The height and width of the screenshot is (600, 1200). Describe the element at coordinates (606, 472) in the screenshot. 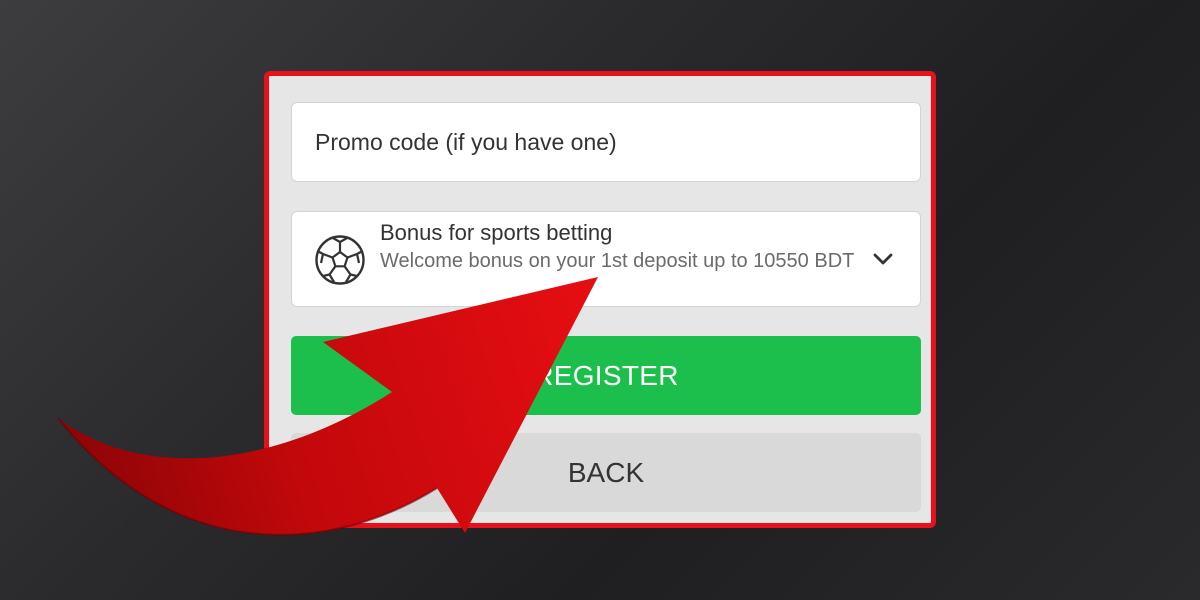

I see `back-button: BACK` at that location.